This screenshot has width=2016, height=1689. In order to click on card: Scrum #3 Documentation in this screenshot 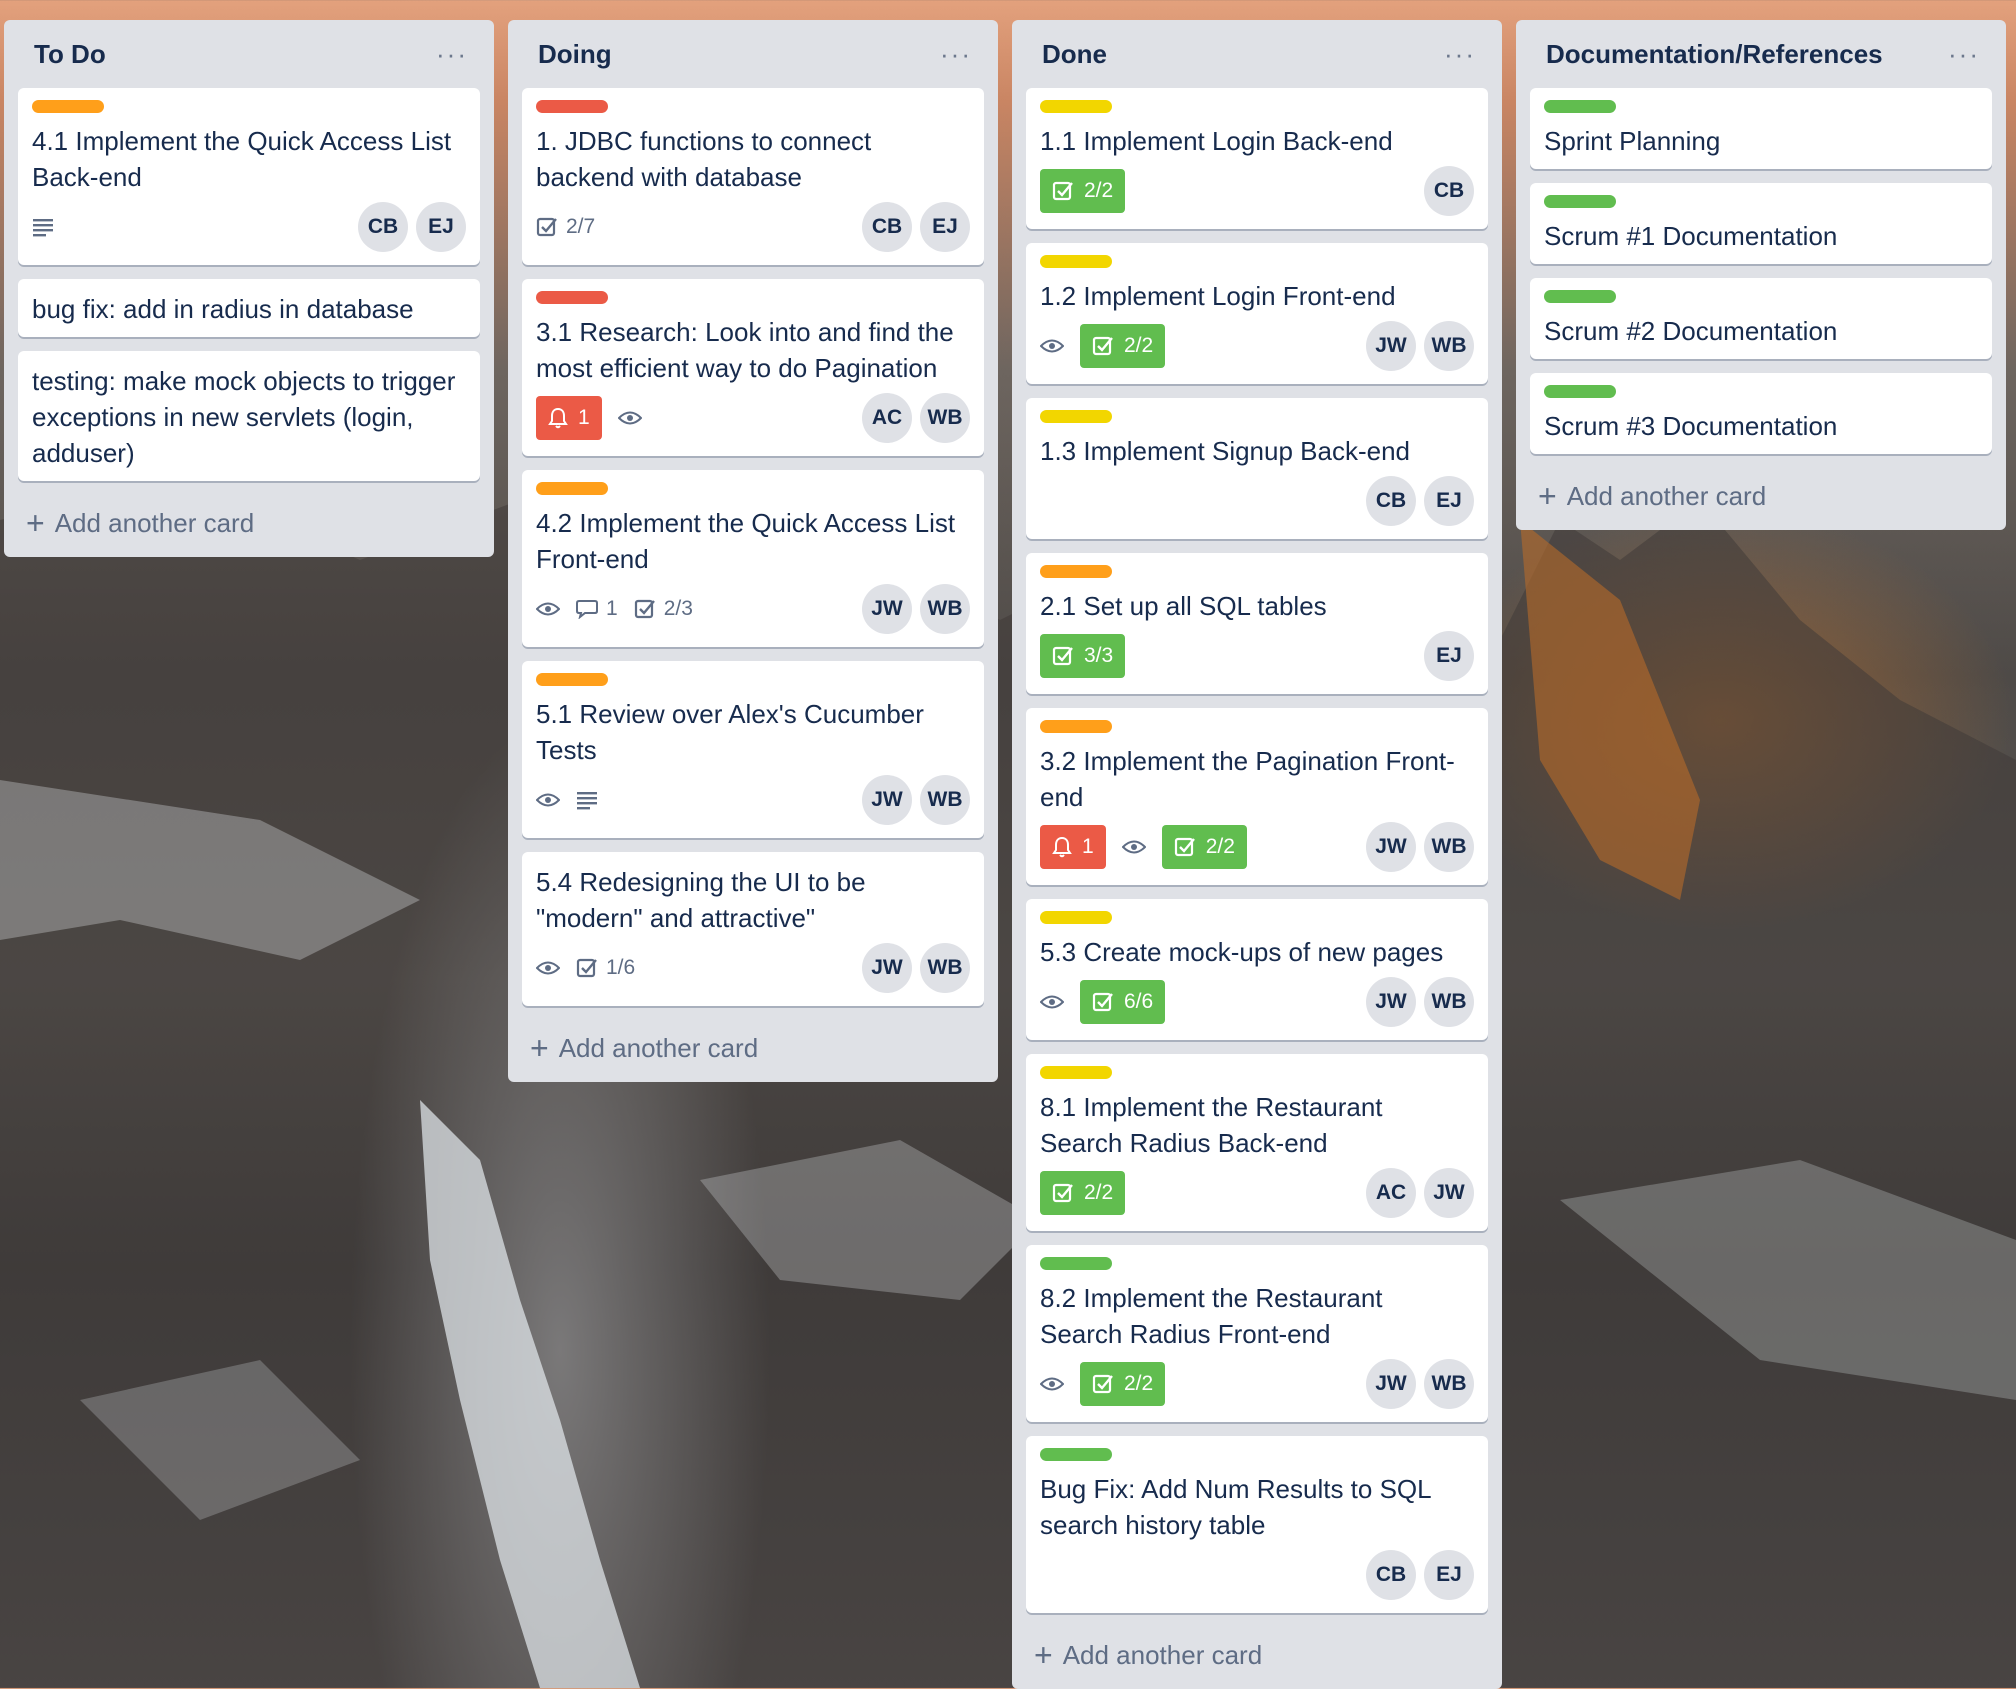, I will do `click(1761, 413)`.